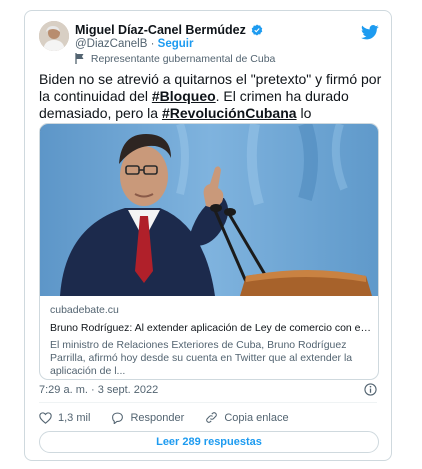 Image resolution: width=422 pixels, height=469 pixels. I want to click on copy-link-button: Copia enlace, so click(247, 417).